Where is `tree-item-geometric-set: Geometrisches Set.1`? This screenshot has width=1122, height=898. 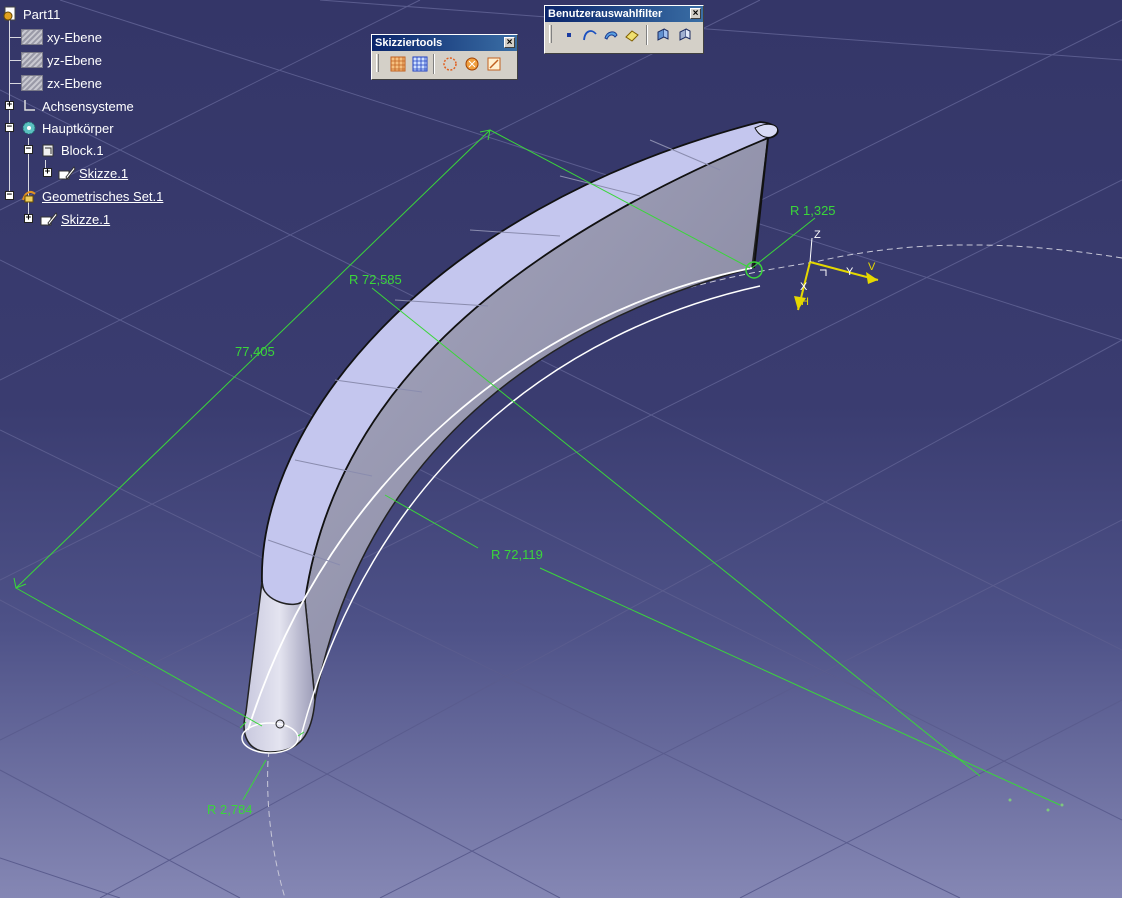 tree-item-geometric-set: Geometrisches Set.1 is located at coordinates (92, 196).